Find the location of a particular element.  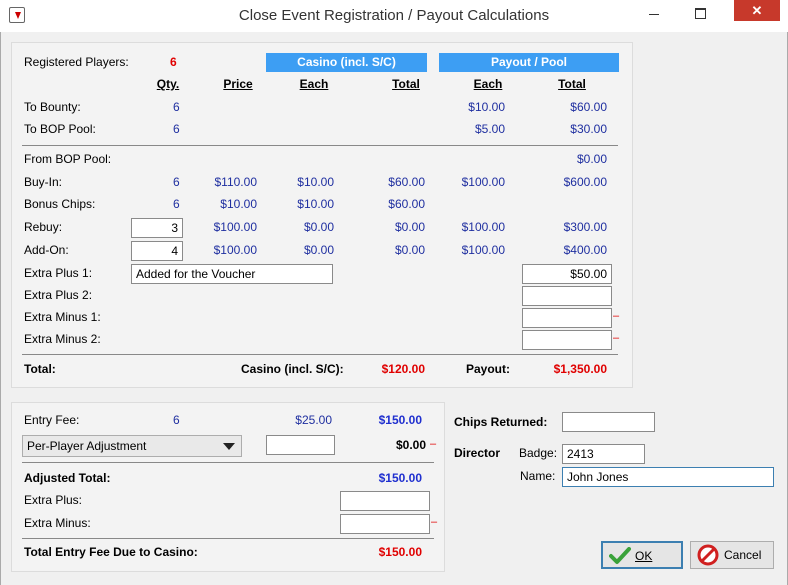

rebuy-payout-each: $100.00 is located at coordinates (483, 227).